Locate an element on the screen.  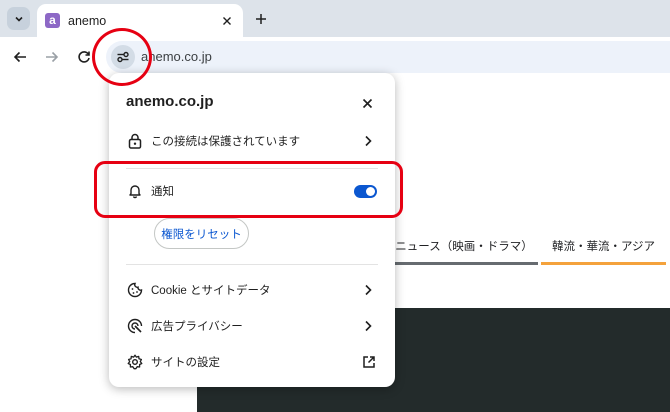
tab-close-button is located at coordinates (227, 21).